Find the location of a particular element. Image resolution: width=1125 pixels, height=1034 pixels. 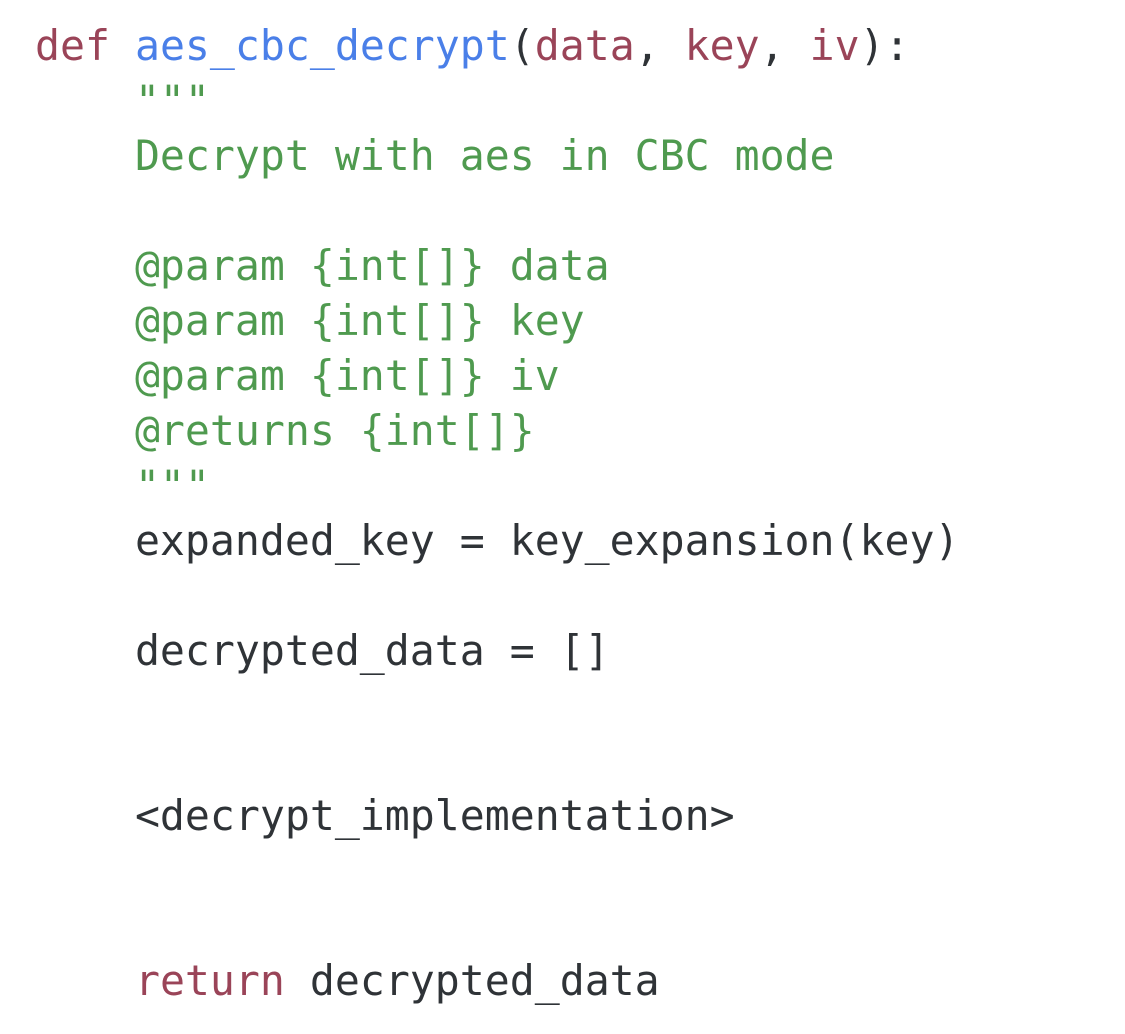

code-token-param: iv is located at coordinates (834, 45).